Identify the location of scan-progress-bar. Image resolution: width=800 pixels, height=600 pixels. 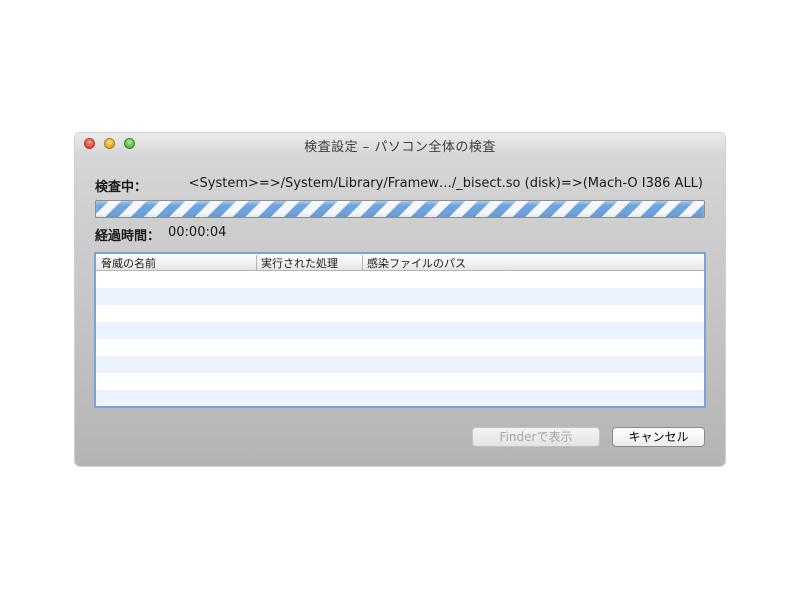
(400, 209).